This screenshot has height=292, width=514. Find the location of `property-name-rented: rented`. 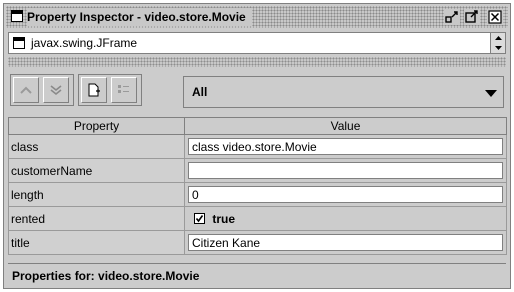

property-name-rented: rented is located at coordinates (96, 218).